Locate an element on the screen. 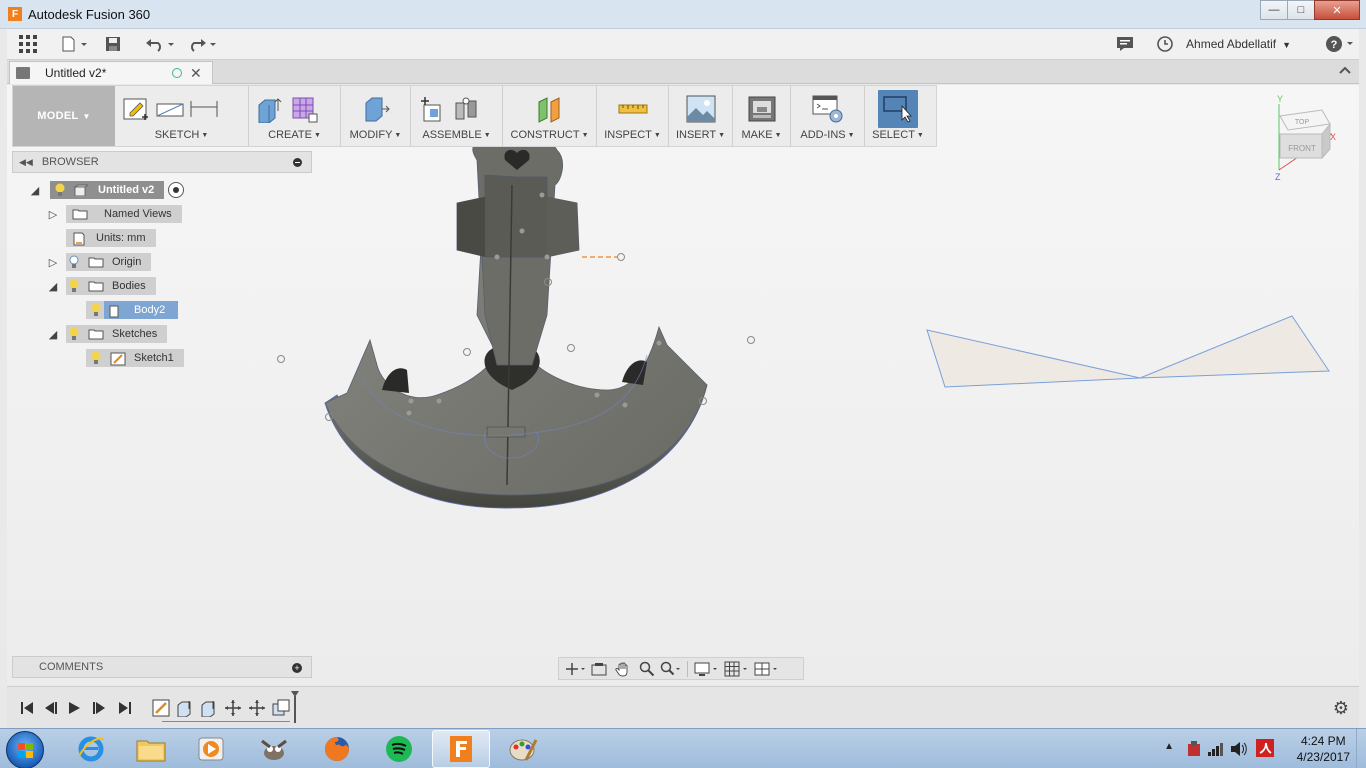 The height and width of the screenshot is (768, 1366). new-component-icon is located at coordinates (432, 109).